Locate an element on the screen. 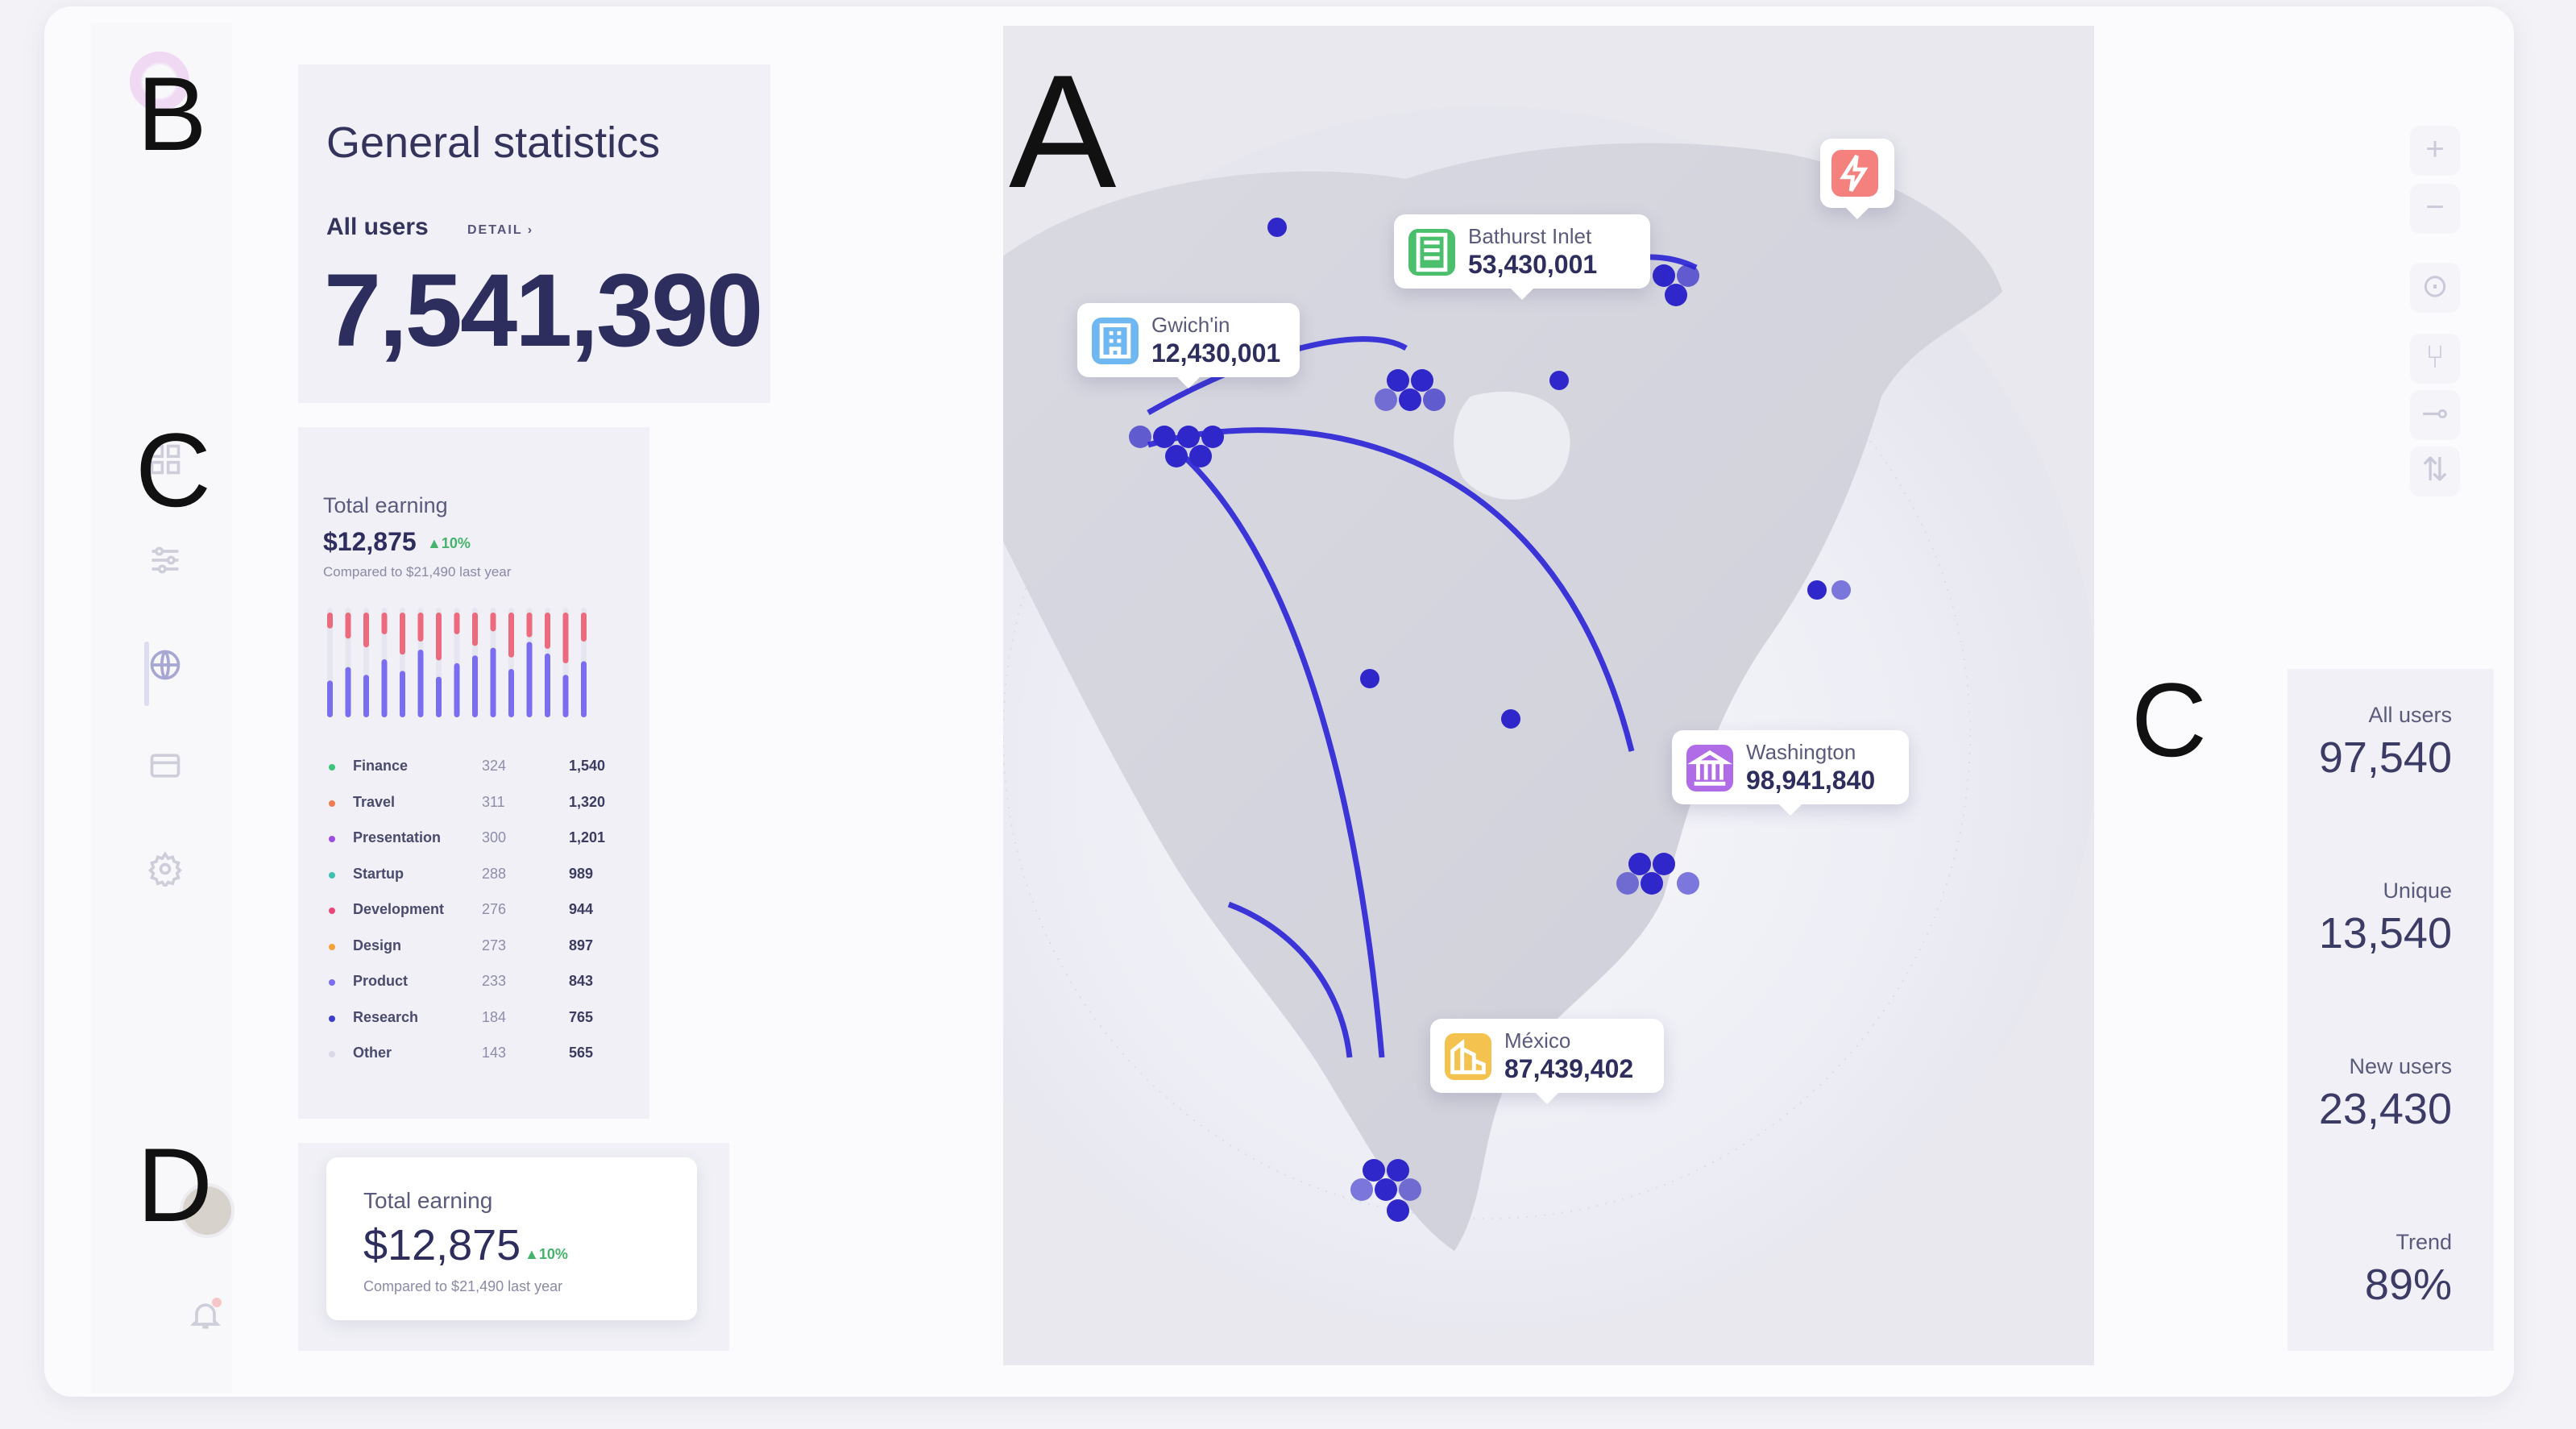  legend-total: 1,540 is located at coordinates (587, 766).